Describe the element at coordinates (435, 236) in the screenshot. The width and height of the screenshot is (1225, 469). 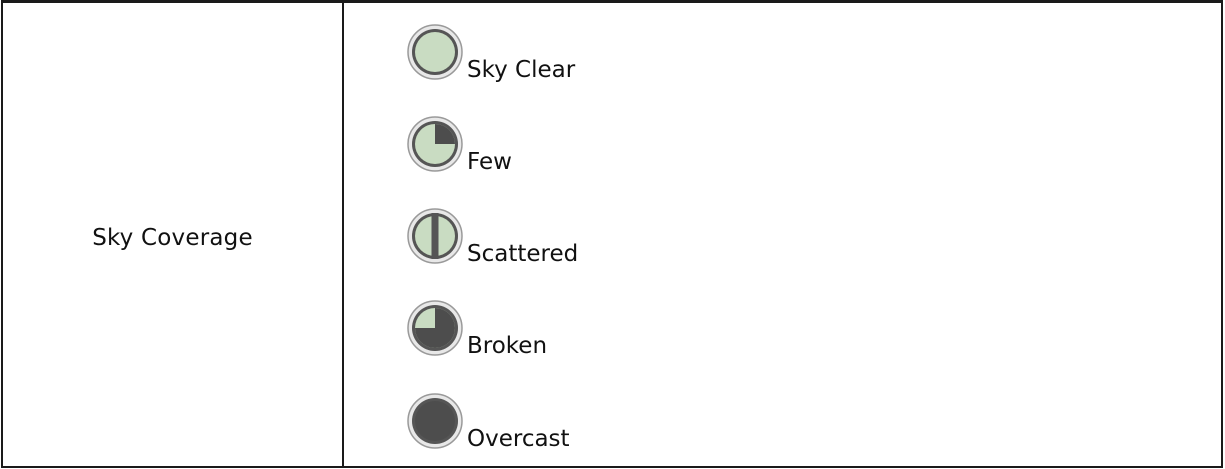
I see `scattered-icon` at that location.